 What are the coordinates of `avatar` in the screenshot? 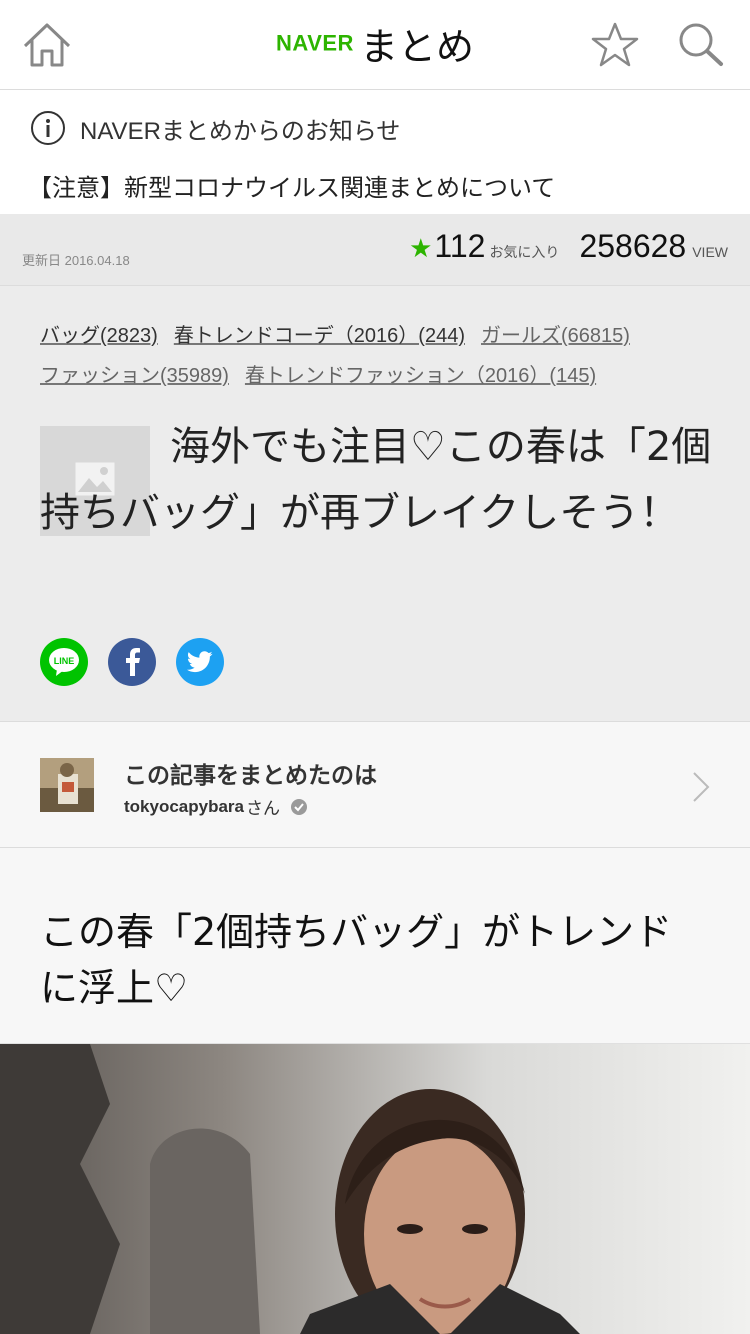 It's located at (67, 785).